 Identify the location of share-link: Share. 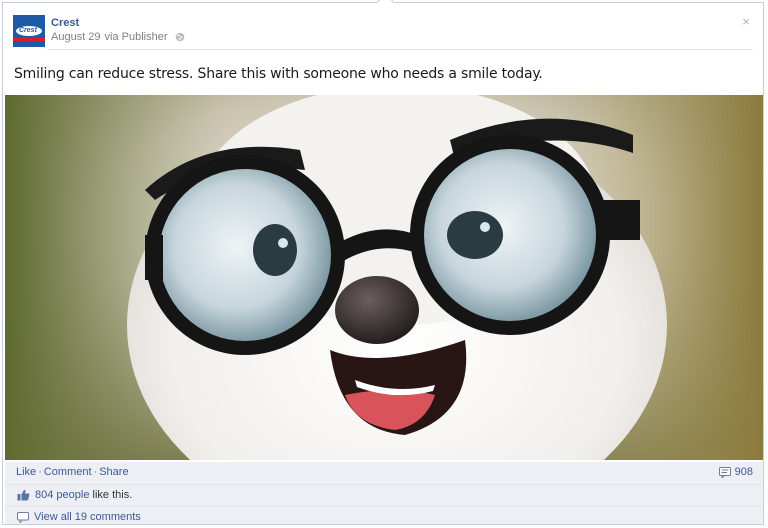
(113, 472).